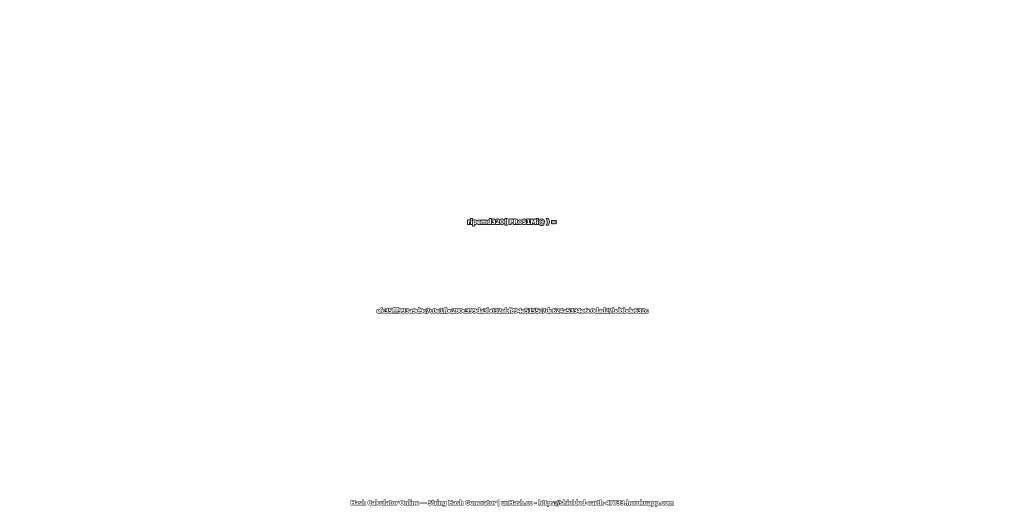  What do you see at coordinates (512, 222) in the screenshot?
I see `hash-expression-title: ripemd320( PRoS1Mi@ ) =` at bounding box center [512, 222].